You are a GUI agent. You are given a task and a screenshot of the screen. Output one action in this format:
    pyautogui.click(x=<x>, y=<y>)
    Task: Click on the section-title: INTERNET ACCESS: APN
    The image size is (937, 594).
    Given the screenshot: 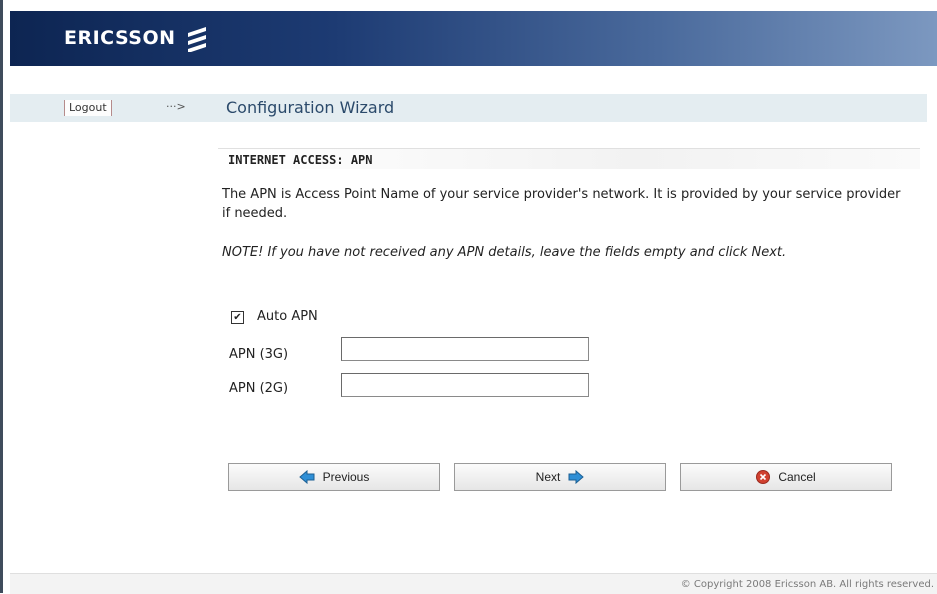 What is the action you would take?
    pyautogui.click(x=300, y=160)
    